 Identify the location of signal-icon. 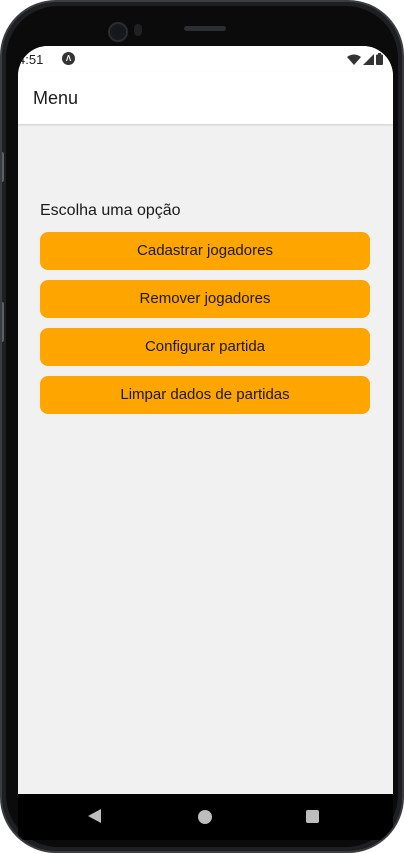
(368, 59).